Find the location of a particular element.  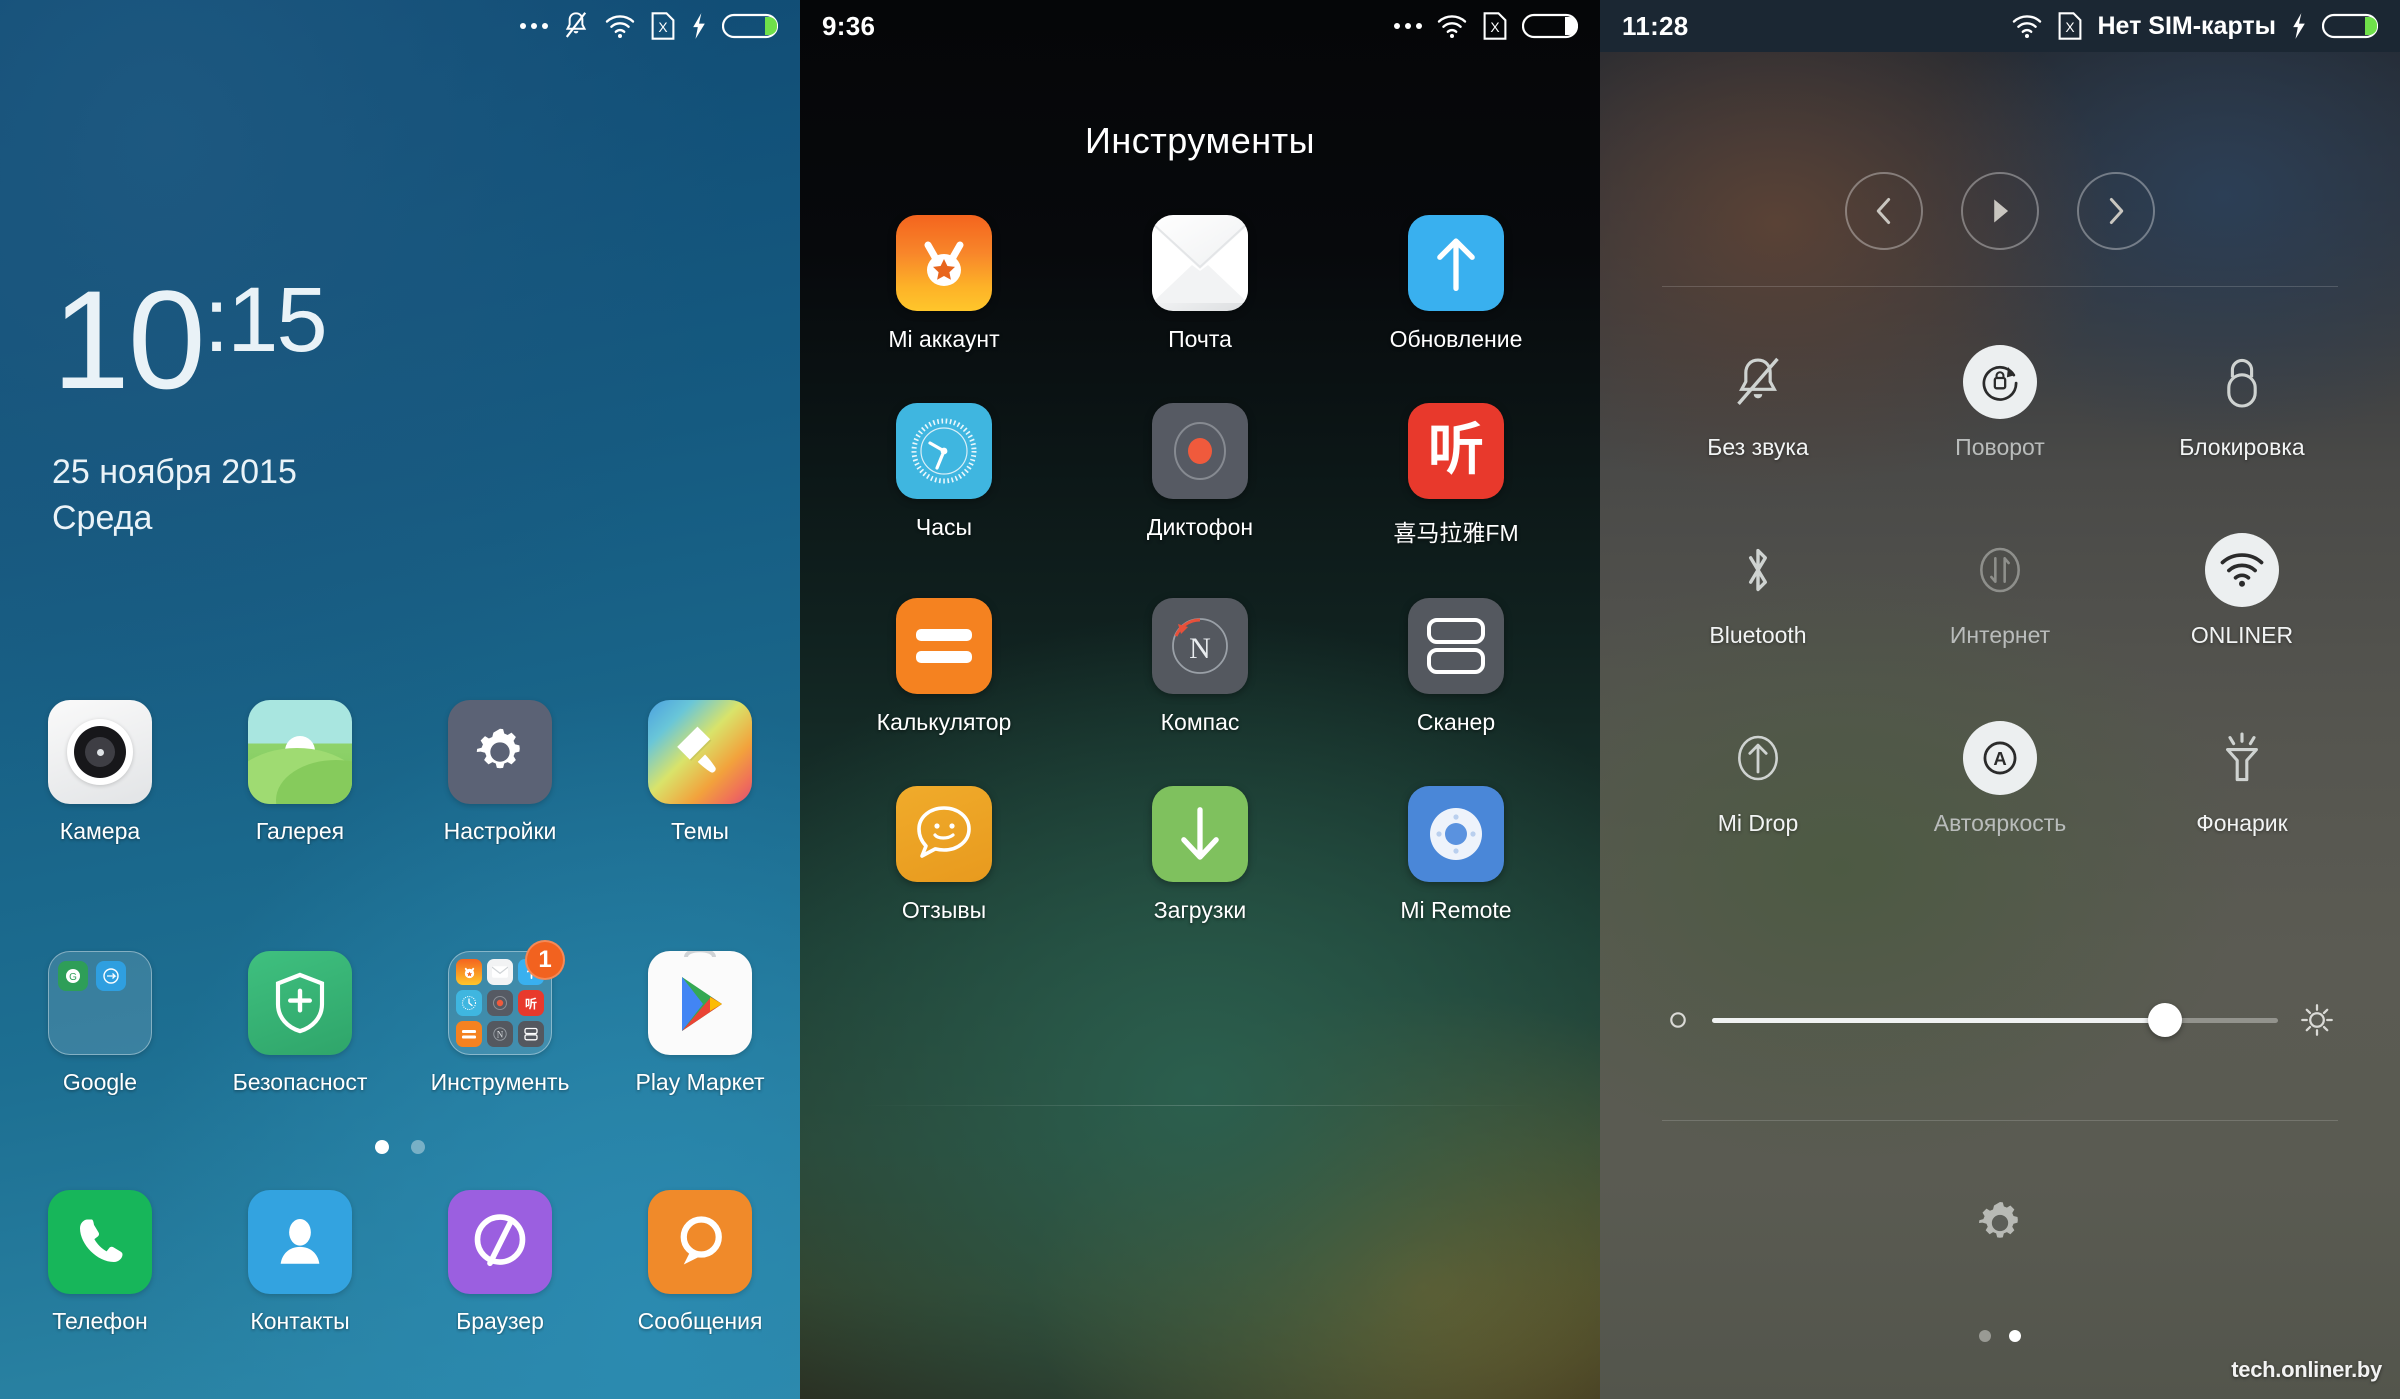

folder-google: G Google is located at coordinates (100, 1023).